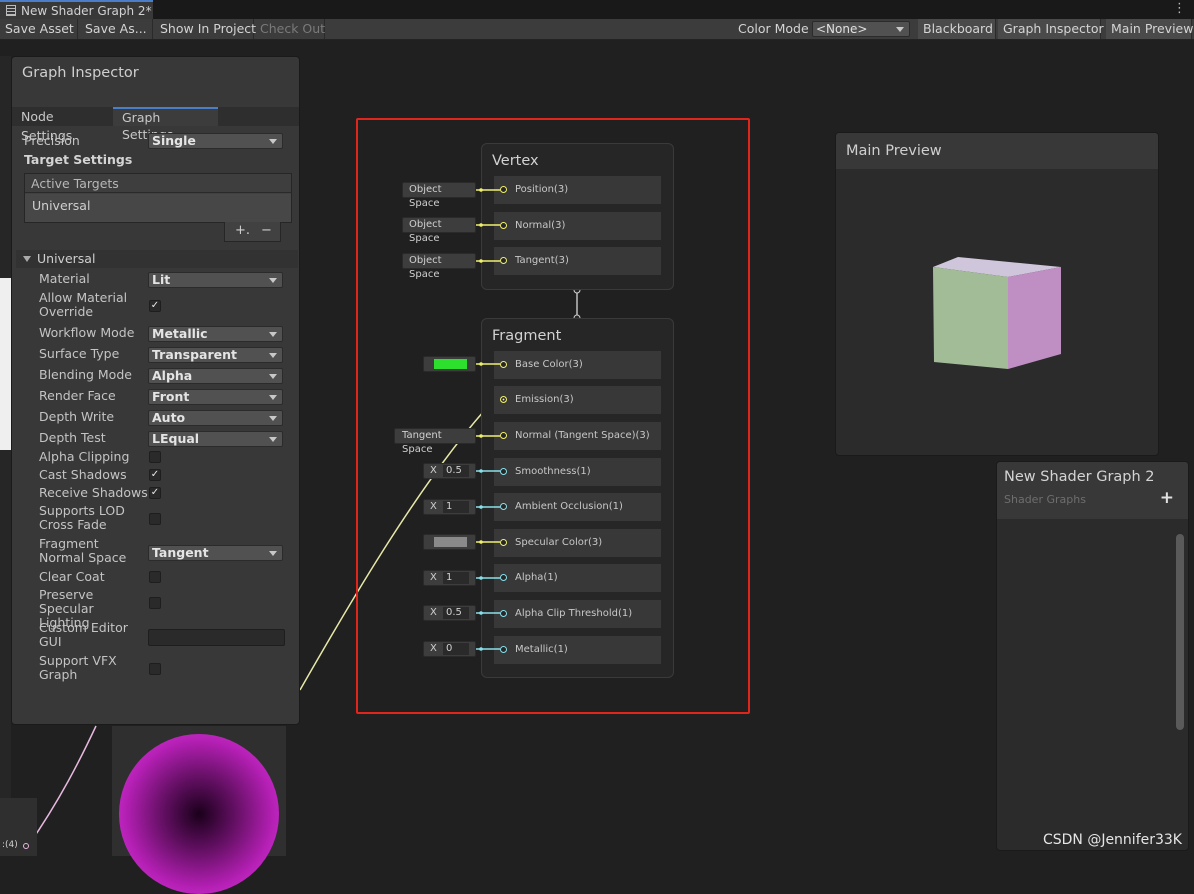 The width and height of the screenshot is (1194, 894). Describe the element at coordinates (481, 560) in the screenshot. I see `float-stub-dots` at that location.